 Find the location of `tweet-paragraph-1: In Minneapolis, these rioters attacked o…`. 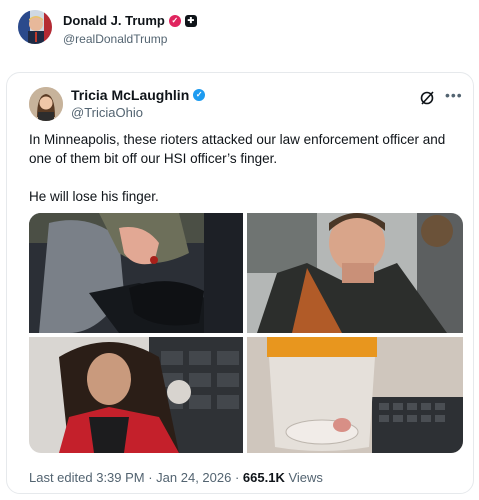

tweet-paragraph-1: In Minneapolis, these rioters attacked o… is located at coordinates (237, 149).